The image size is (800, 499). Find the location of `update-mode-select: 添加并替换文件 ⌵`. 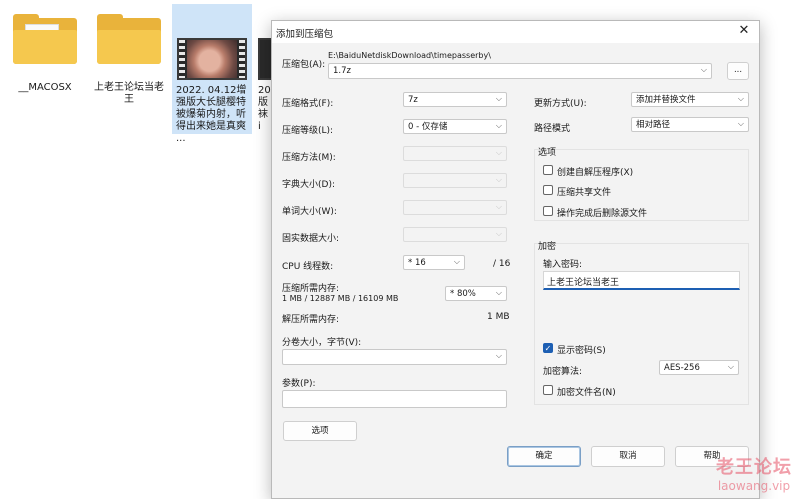

update-mode-select: 添加并替换文件 ⌵ is located at coordinates (690, 99).